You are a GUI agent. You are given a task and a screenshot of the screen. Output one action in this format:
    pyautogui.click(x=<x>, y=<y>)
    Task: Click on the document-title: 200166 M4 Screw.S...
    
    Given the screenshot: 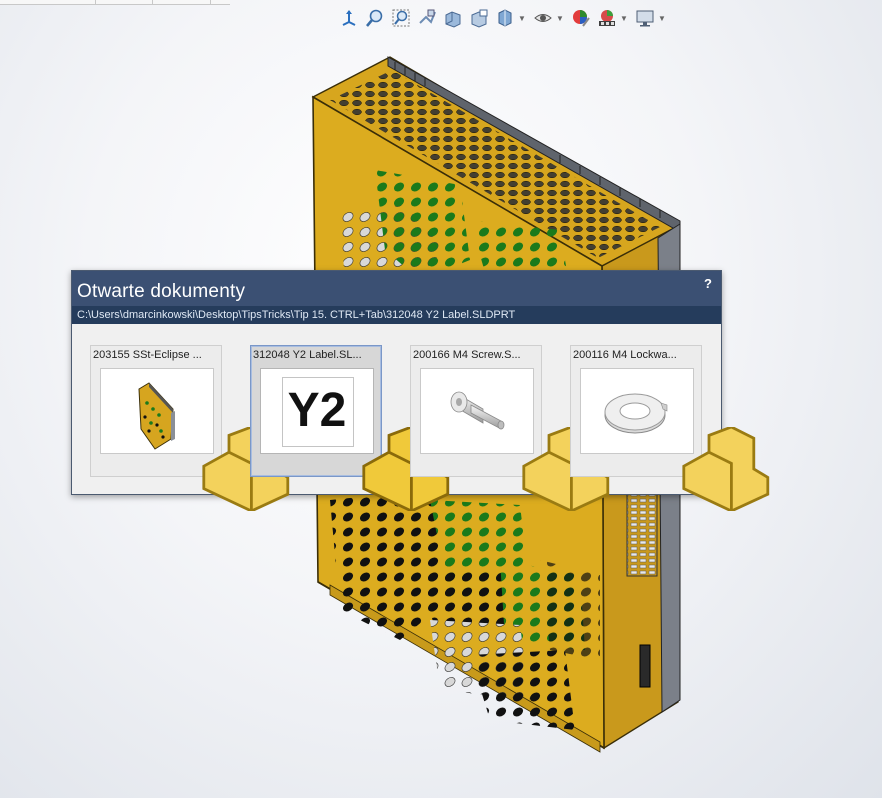 What is the action you would take?
    pyautogui.click(x=467, y=355)
    